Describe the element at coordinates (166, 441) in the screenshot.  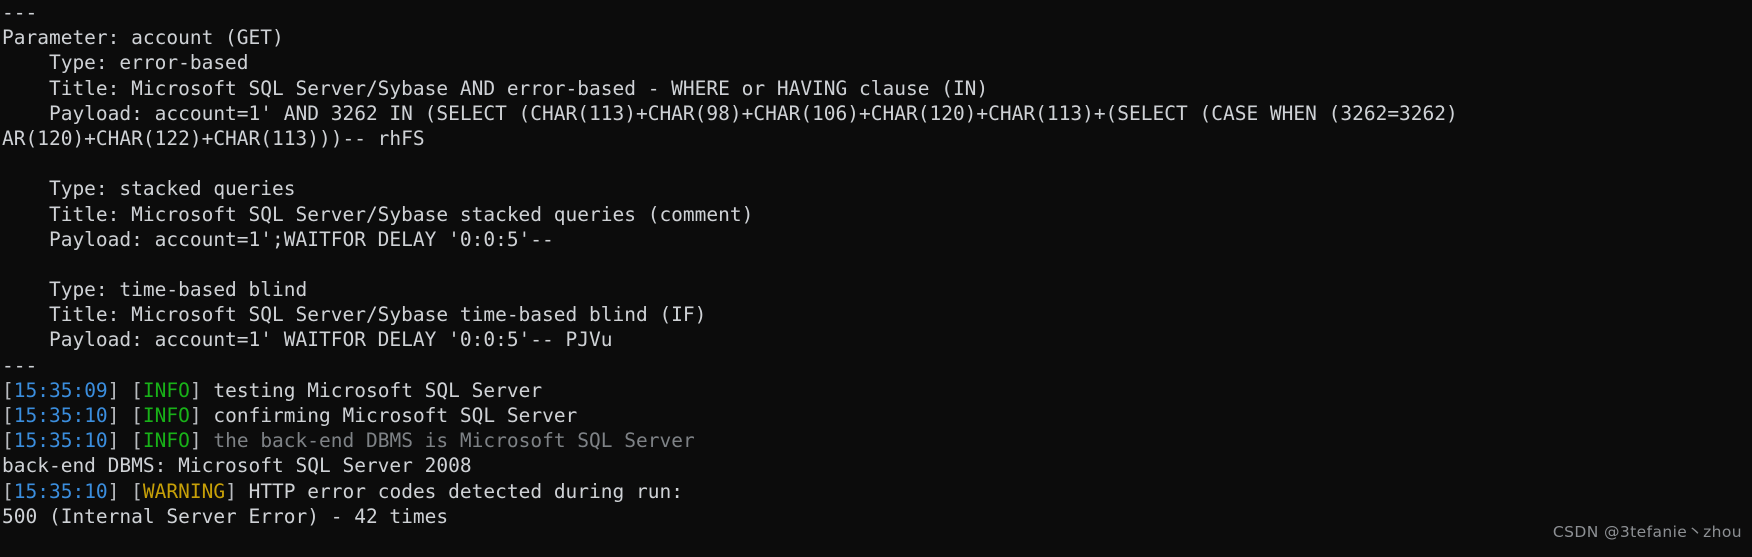
I see `terminal-span-log-backend-dbms-is-3: INFO` at that location.